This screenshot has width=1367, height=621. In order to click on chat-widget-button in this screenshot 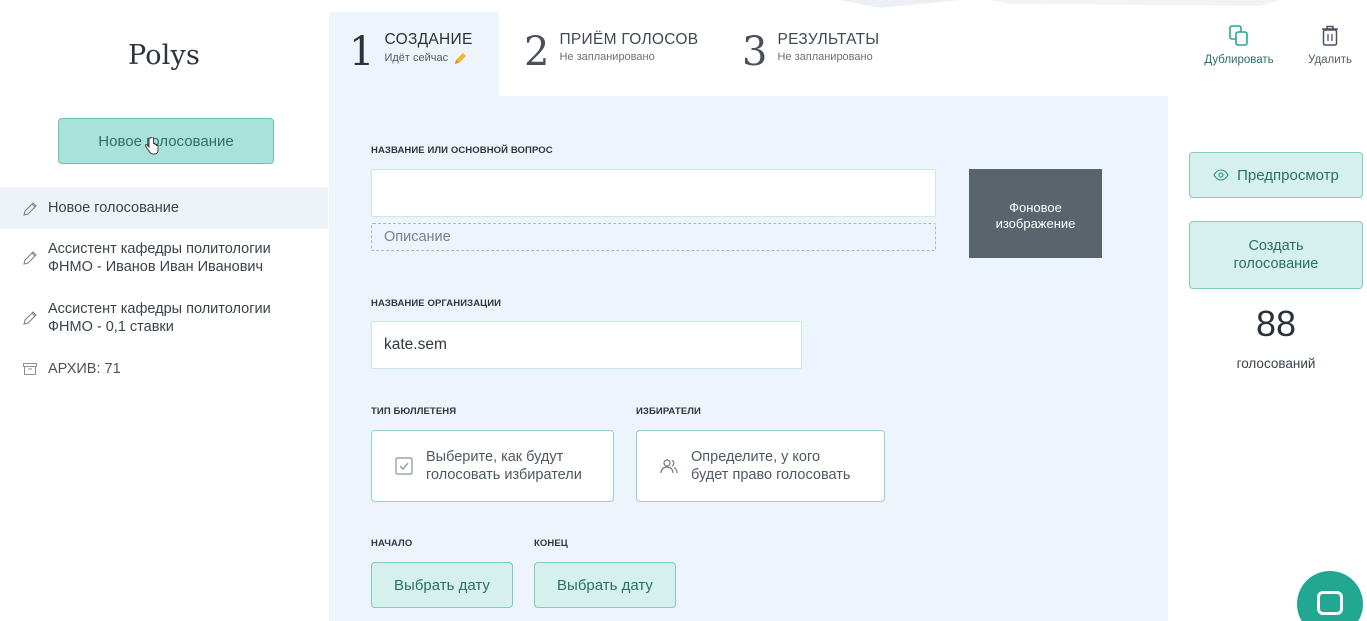, I will do `click(1330, 596)`.